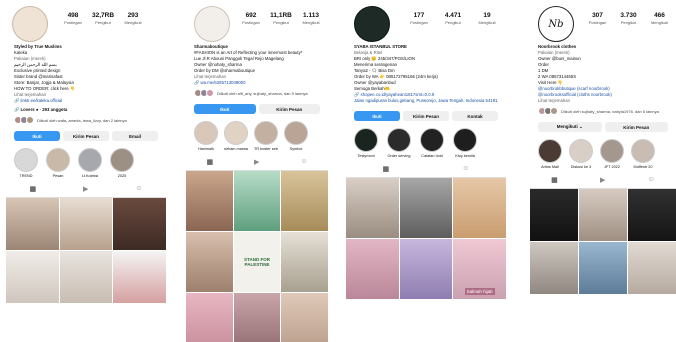 This screenshot has width=676, height=342. Describe the element at coordinates (296, 136) in the screenshot. I see `highlight-item: Symbol` at that location.